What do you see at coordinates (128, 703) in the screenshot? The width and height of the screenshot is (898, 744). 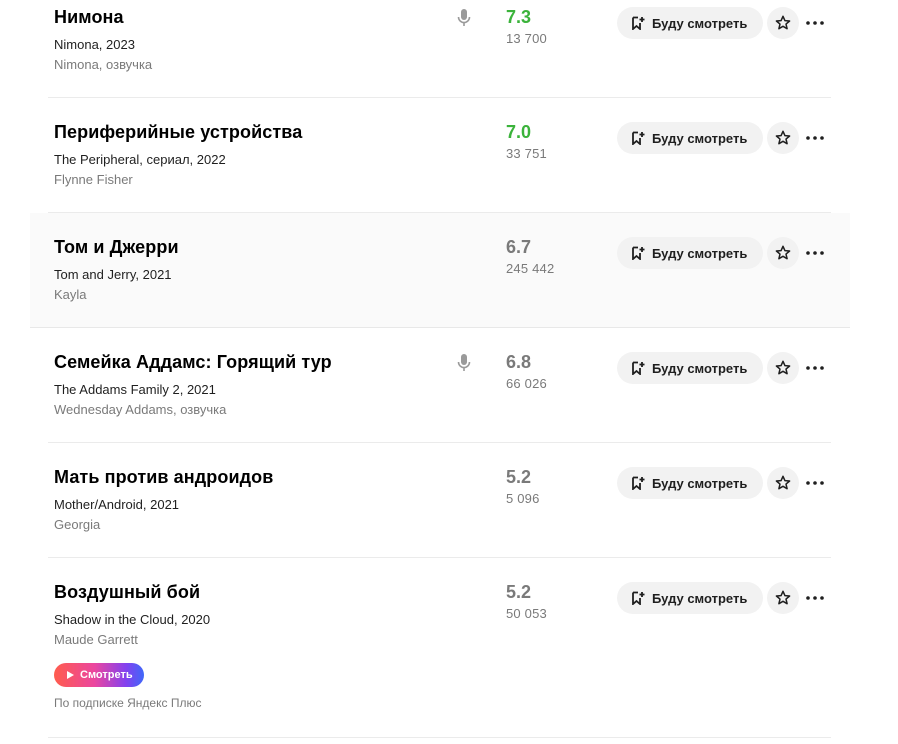 I see `subscription-note: По подписке Яндекс Плюс` at bounding box center [128, 703].